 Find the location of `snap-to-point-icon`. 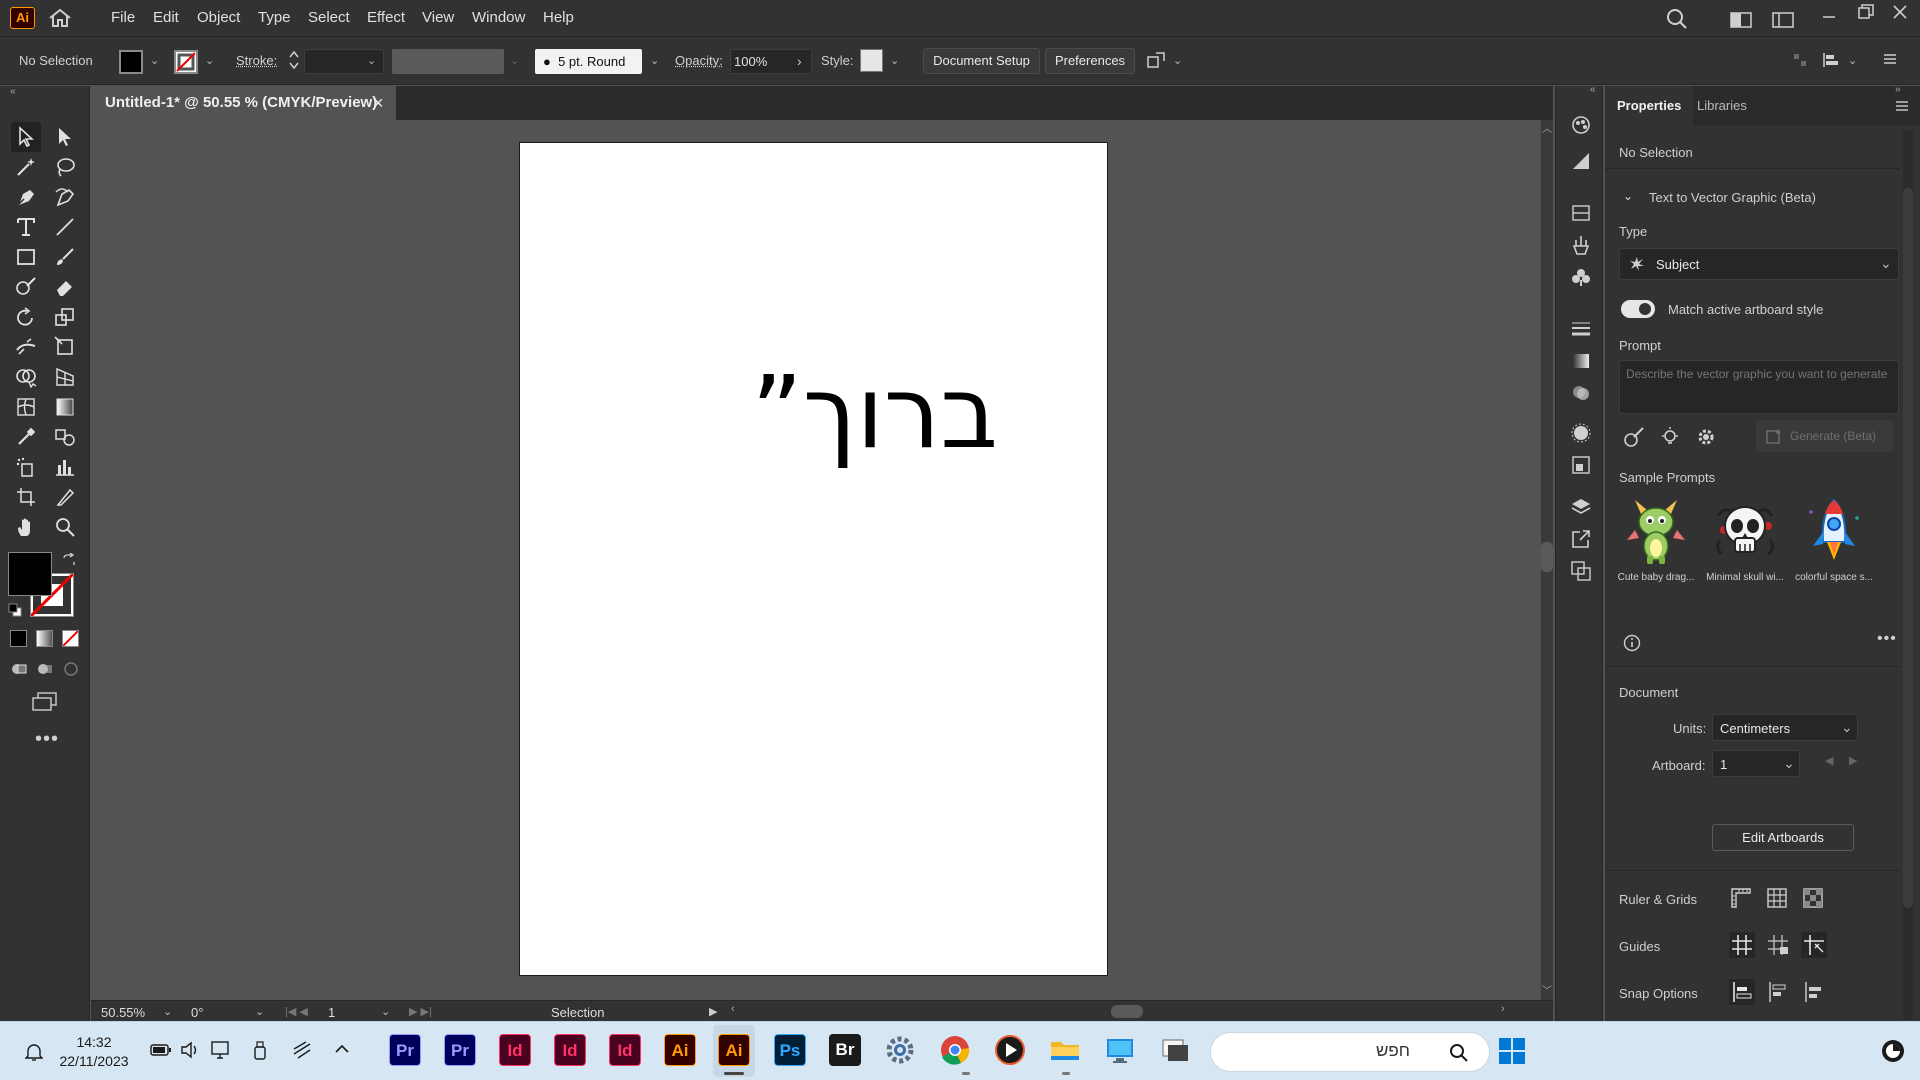

snap-to-point-icon is located at coordinates (1742, 992).